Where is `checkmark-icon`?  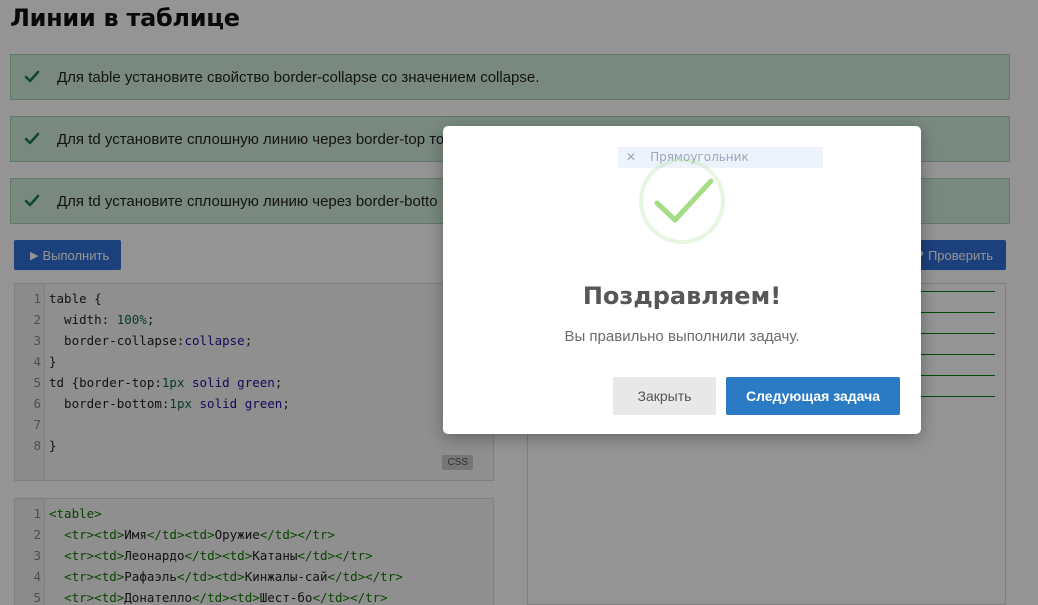 checkmark-icon is located at coordinates (684, 200).